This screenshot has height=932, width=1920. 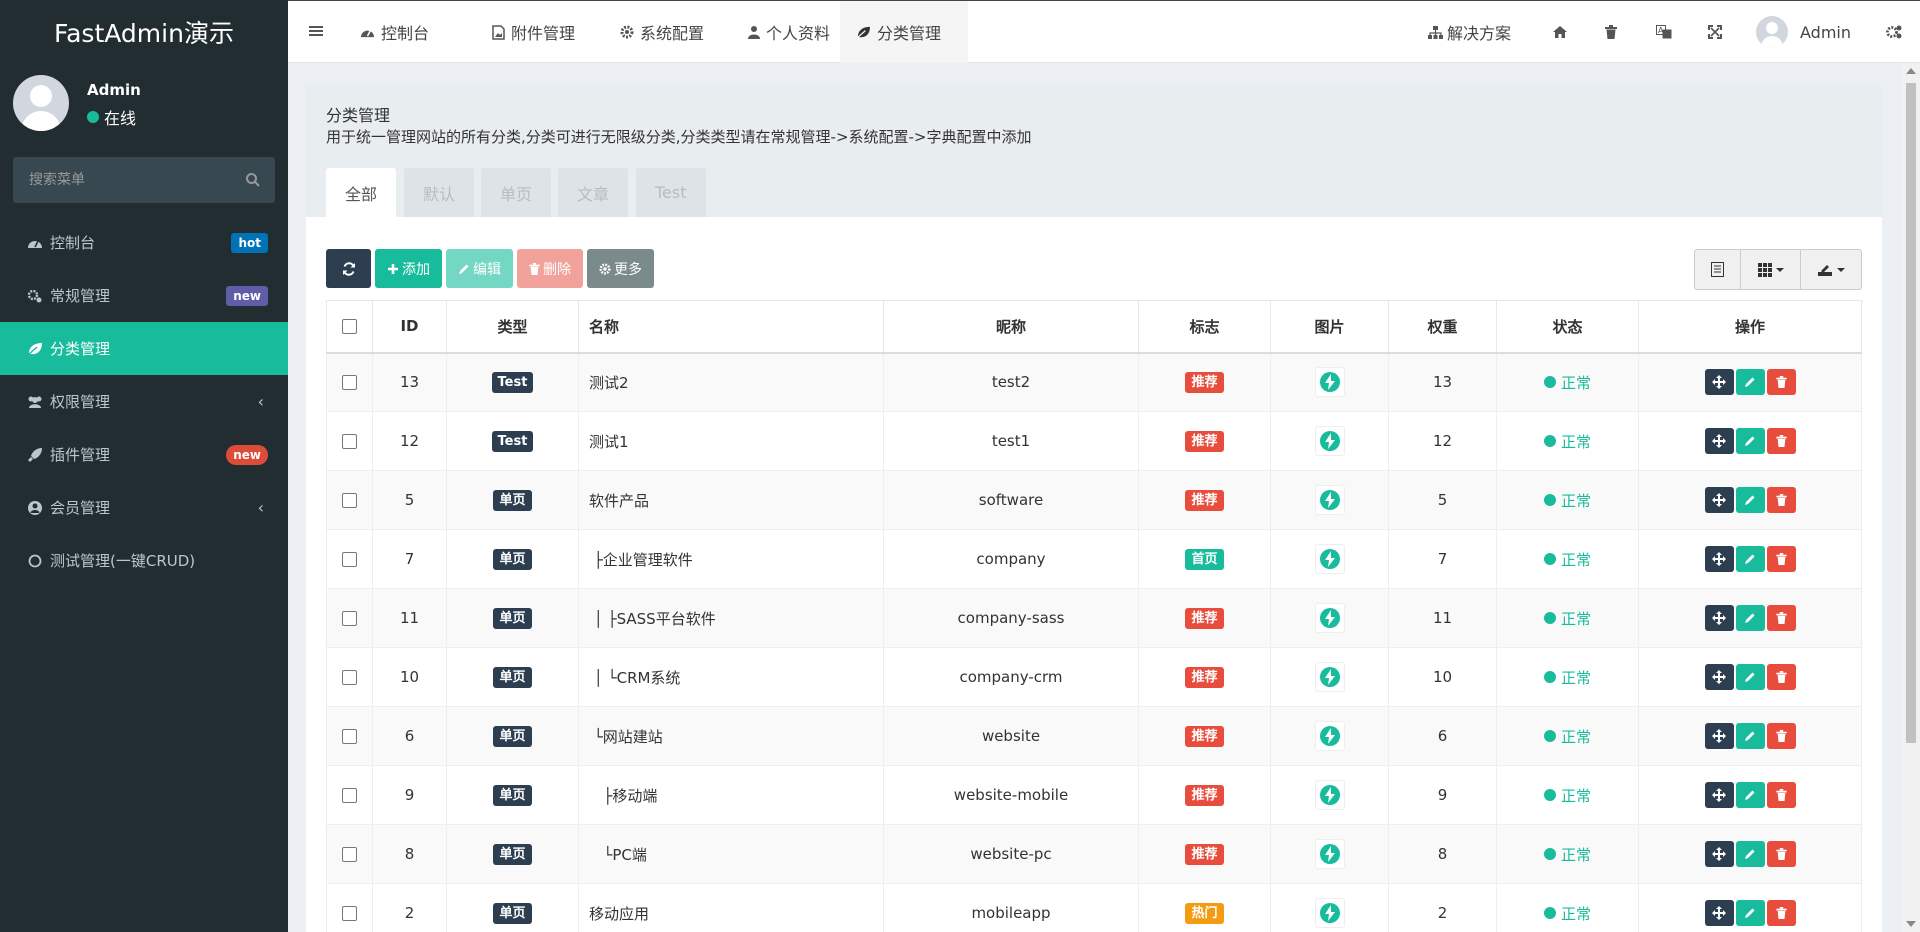 I want to click on table-row: 9 单页 ├移动端 website-mobile 推荐 9 正常, so click(x=1094, y=795).